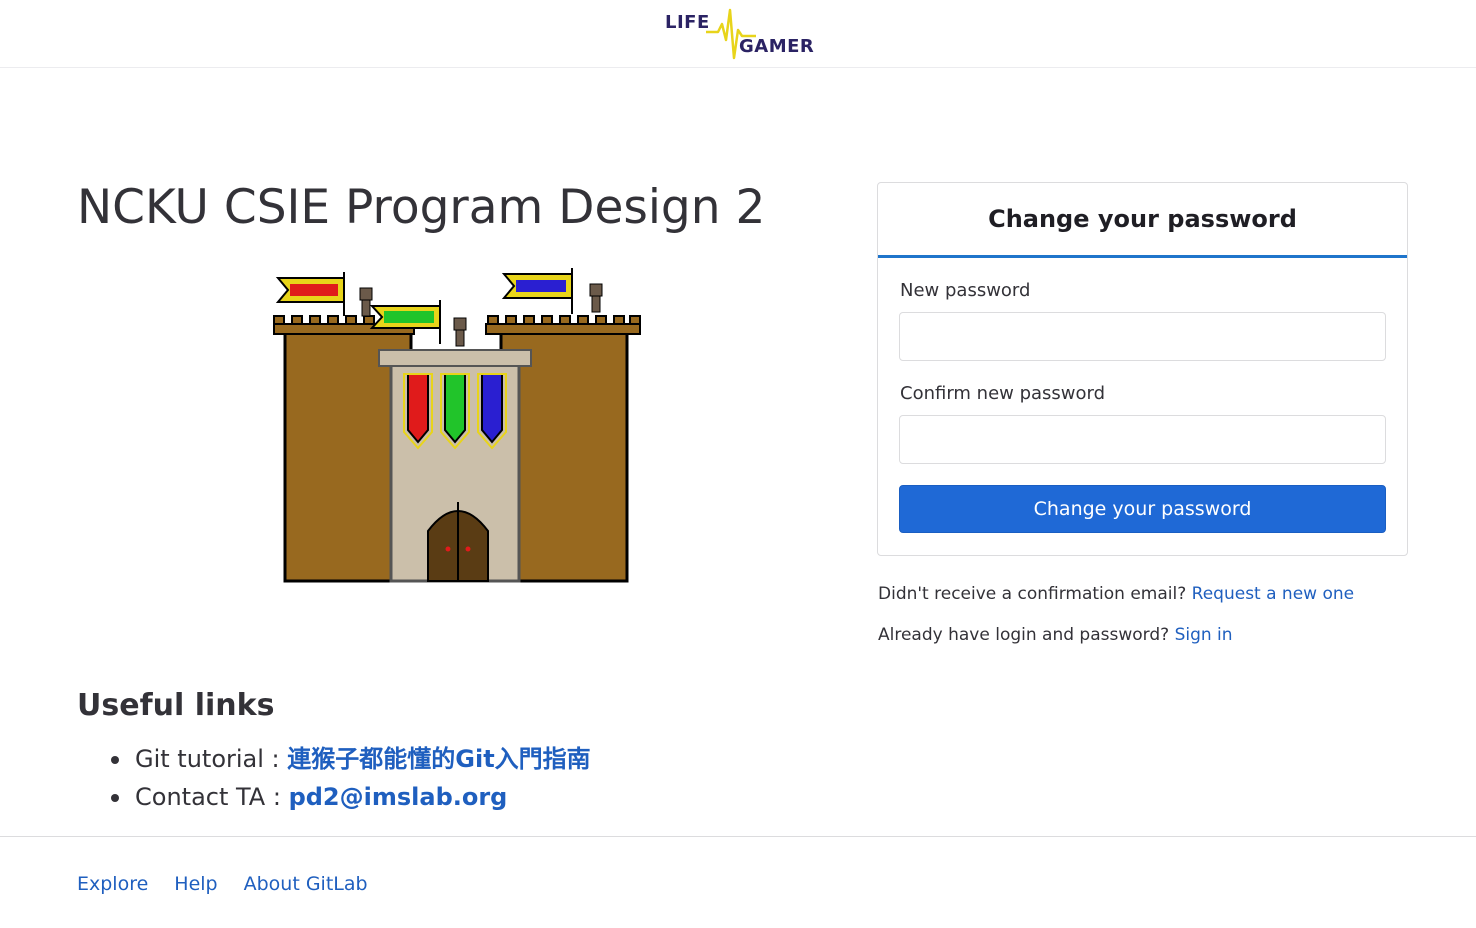 This screenshot has height=928, width=1476. What do you see at coordinates (777, 46) in the screenshot?
I see `logo-word-gamer: GAMER` at bounding box center [777, 46].